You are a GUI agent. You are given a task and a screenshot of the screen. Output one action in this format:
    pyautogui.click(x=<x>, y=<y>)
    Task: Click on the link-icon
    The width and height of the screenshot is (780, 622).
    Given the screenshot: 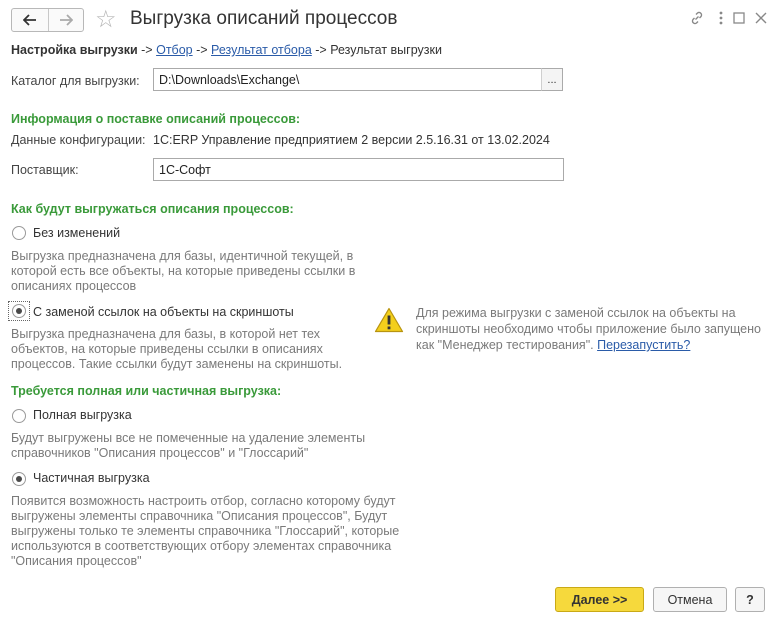 What is the action you would take?
    pyautogui.click(x=697, y=18)
    